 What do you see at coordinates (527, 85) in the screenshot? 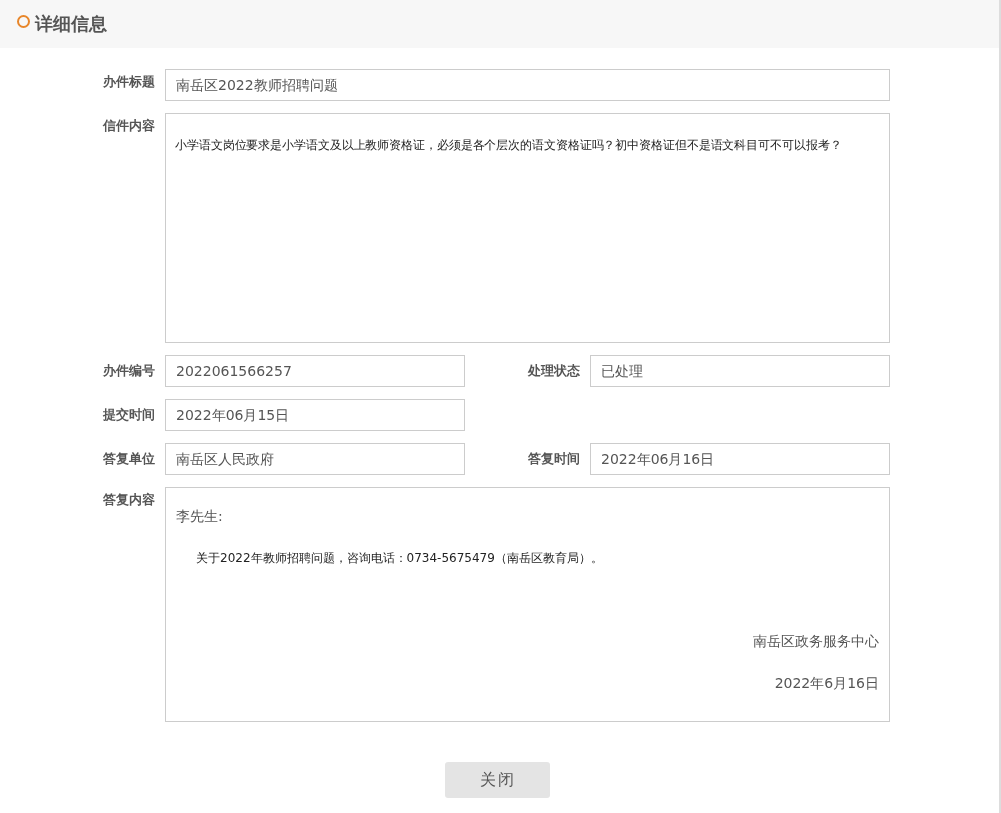
I see `text-field: 南岳区2022教师招聘问题` at bounding box center [527, 85].